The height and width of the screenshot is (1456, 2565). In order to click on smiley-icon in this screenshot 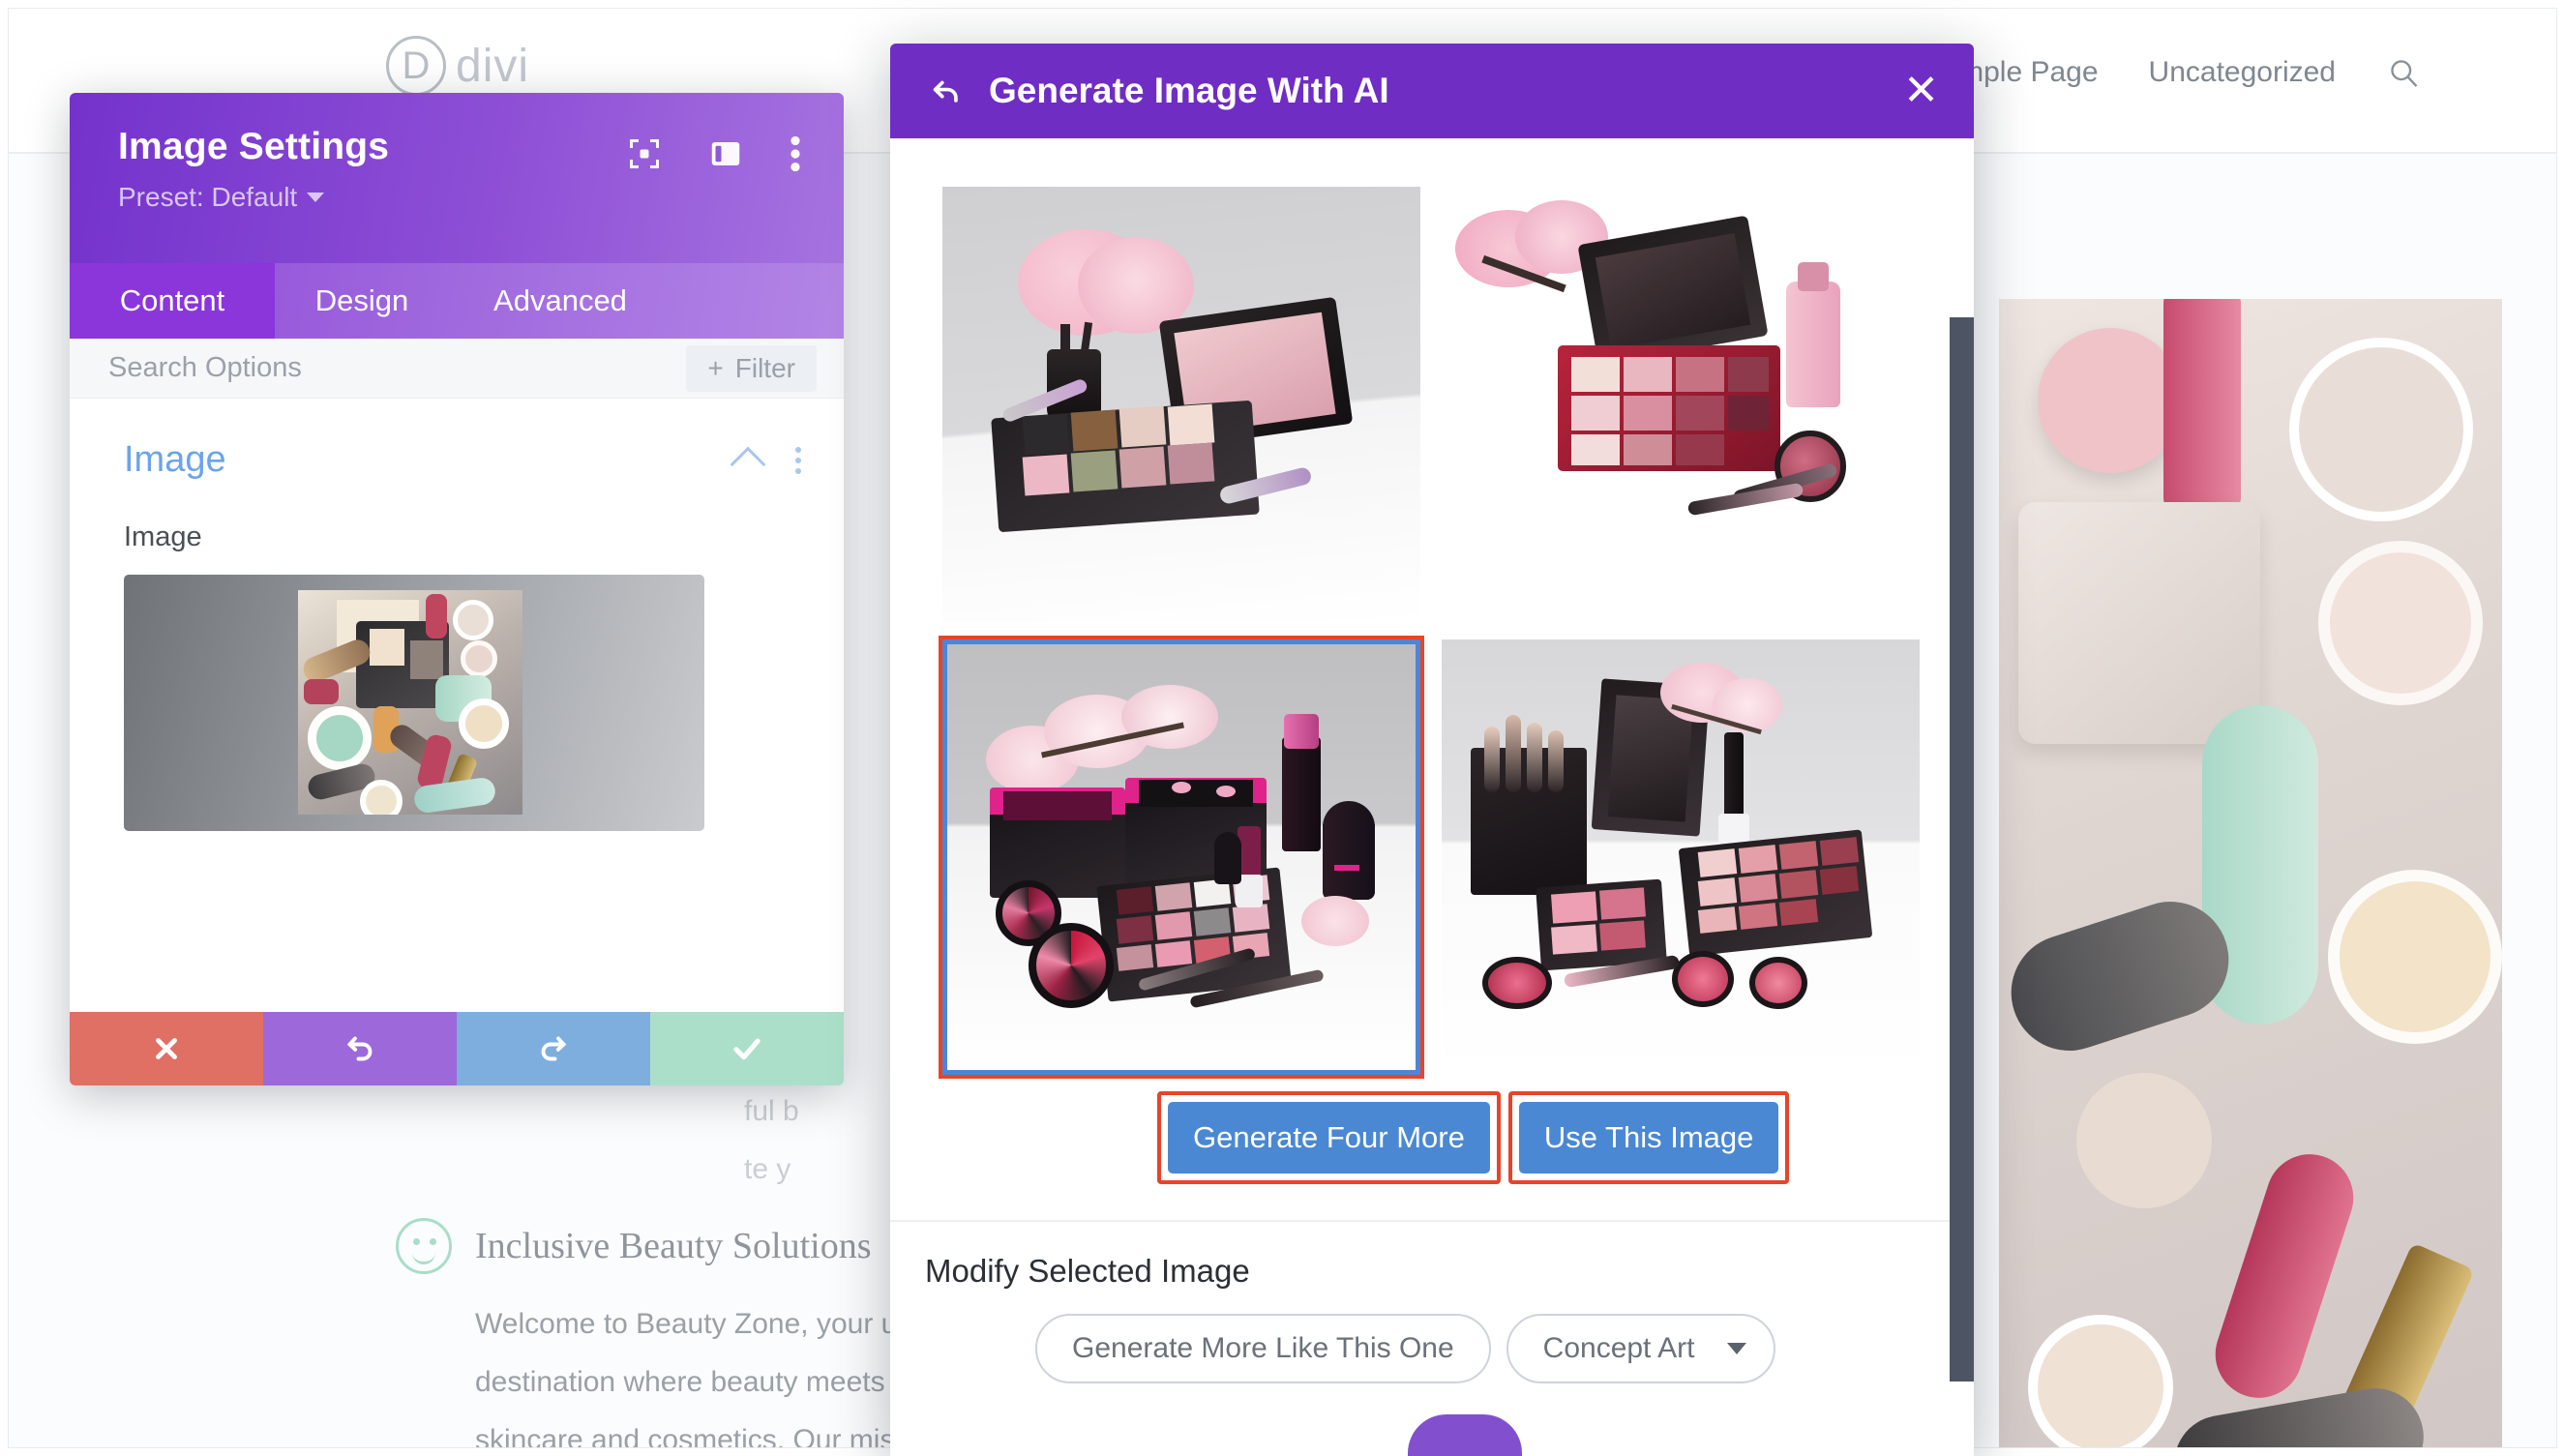, I will do `click(424, 1246)`.